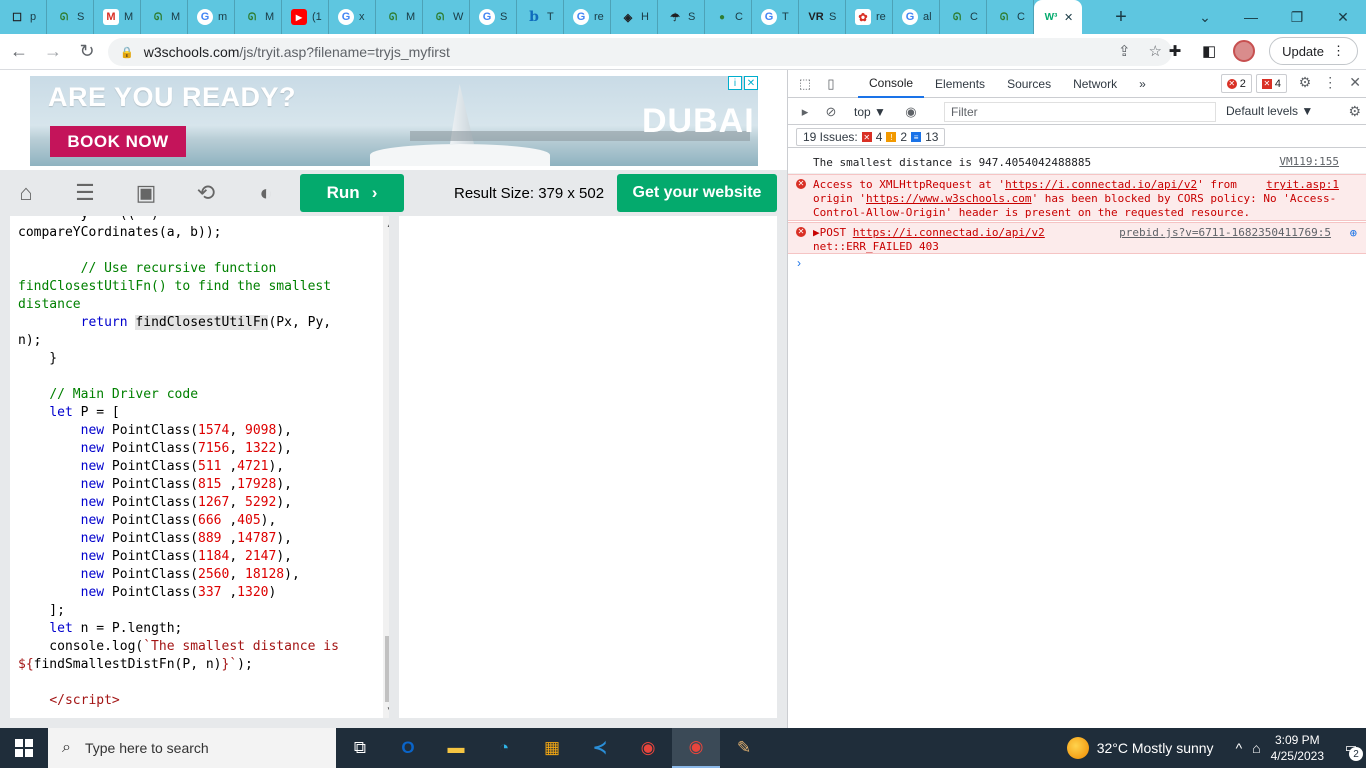 The image size is (1366, 768). Describe the element at coordinates (916, 17) in the screenshot. I see `browser-tab: Gal` at that location.